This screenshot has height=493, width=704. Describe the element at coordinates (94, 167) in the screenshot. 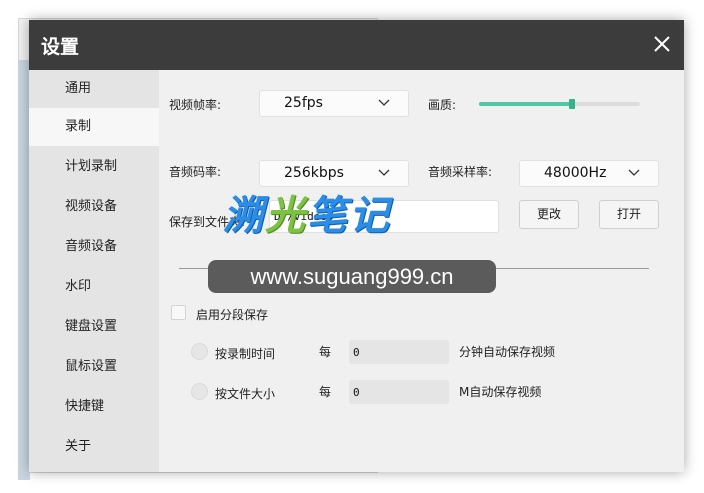

I see `sidebar-item-scheduled-recording: 计划录制` at that location.